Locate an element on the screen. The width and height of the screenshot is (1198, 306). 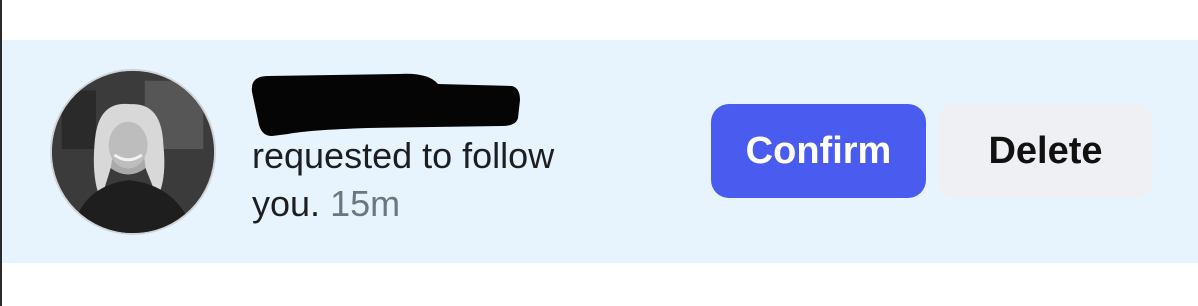
message-text-line2: you. is located at coordinates (286, 203).